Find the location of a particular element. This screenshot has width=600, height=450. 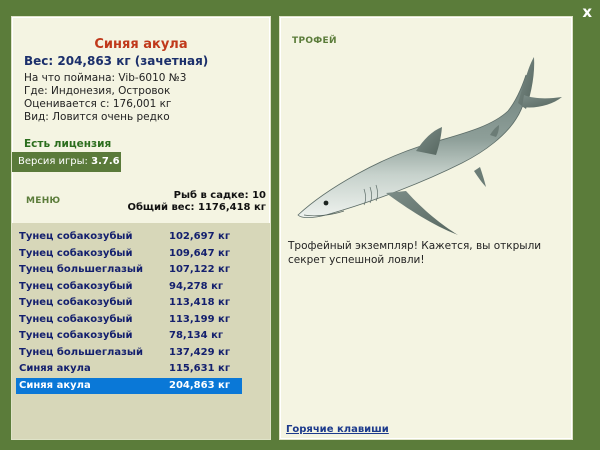

list-item-weight: 137,429 кг is located at coordinates (200, 352).